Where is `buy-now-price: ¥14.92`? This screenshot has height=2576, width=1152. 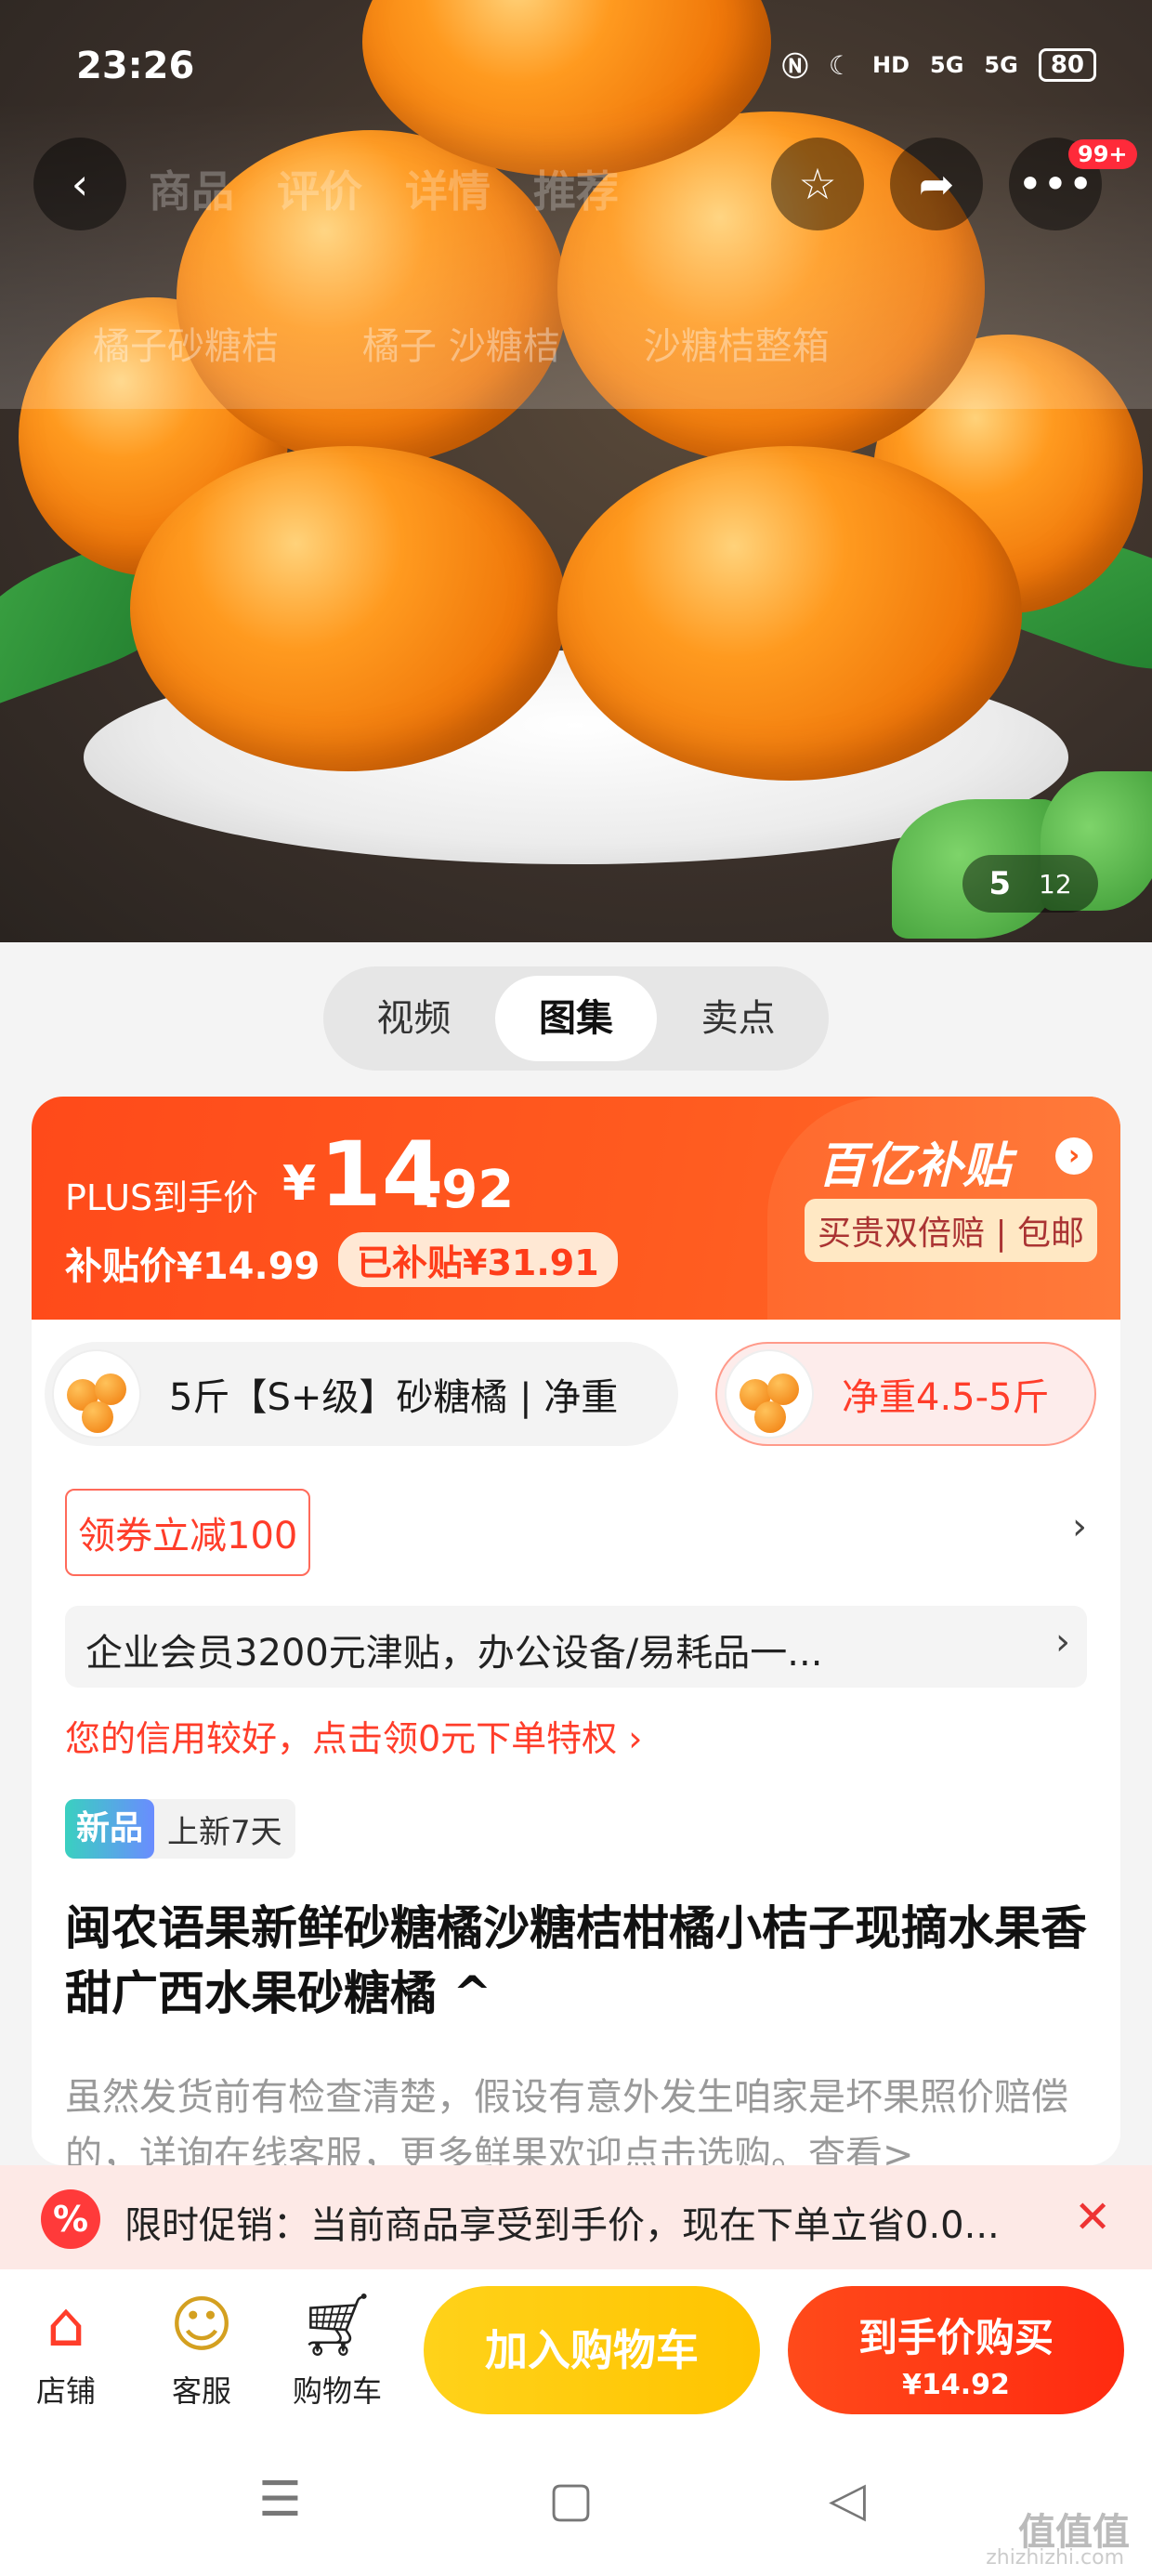
buy-now-price: ¥14.92 is located at coordinates (956, 2385).